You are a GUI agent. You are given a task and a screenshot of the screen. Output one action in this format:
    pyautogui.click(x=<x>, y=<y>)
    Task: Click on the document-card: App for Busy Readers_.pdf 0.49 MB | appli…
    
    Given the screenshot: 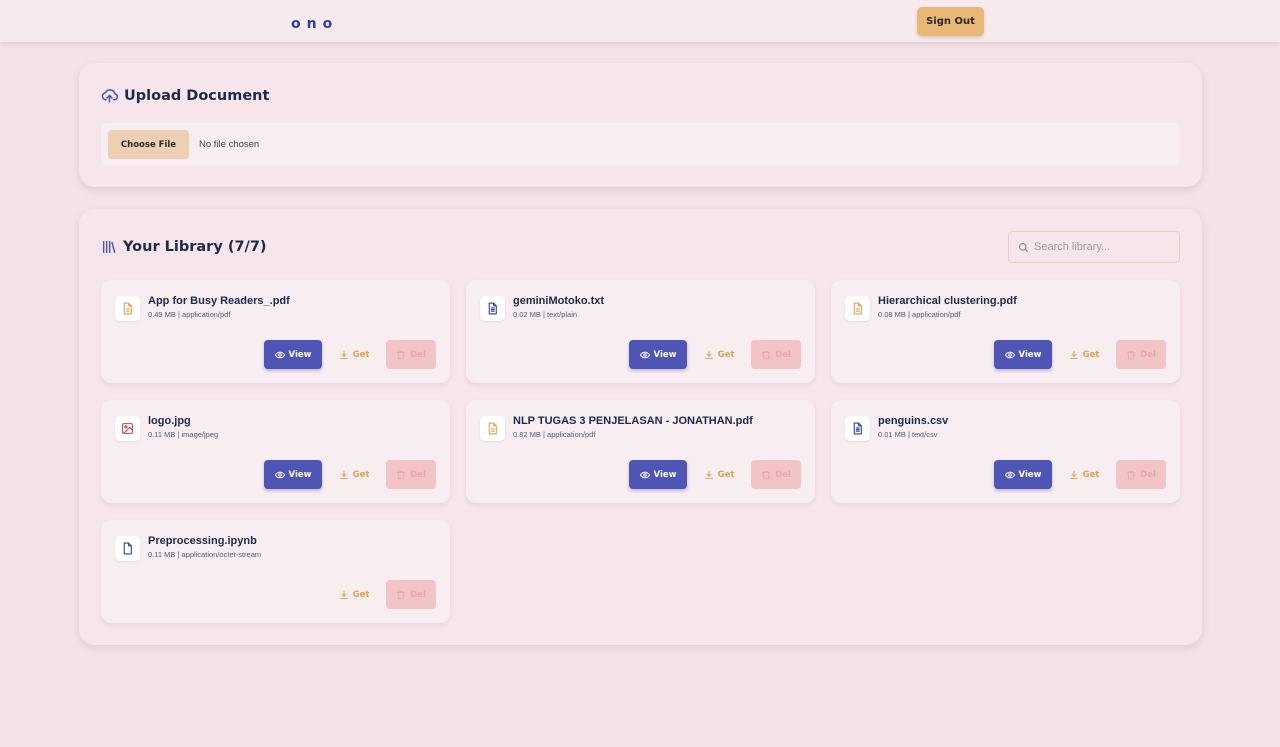 What is the action you would take?
    pyautogui.click(x=275, y=331)
    